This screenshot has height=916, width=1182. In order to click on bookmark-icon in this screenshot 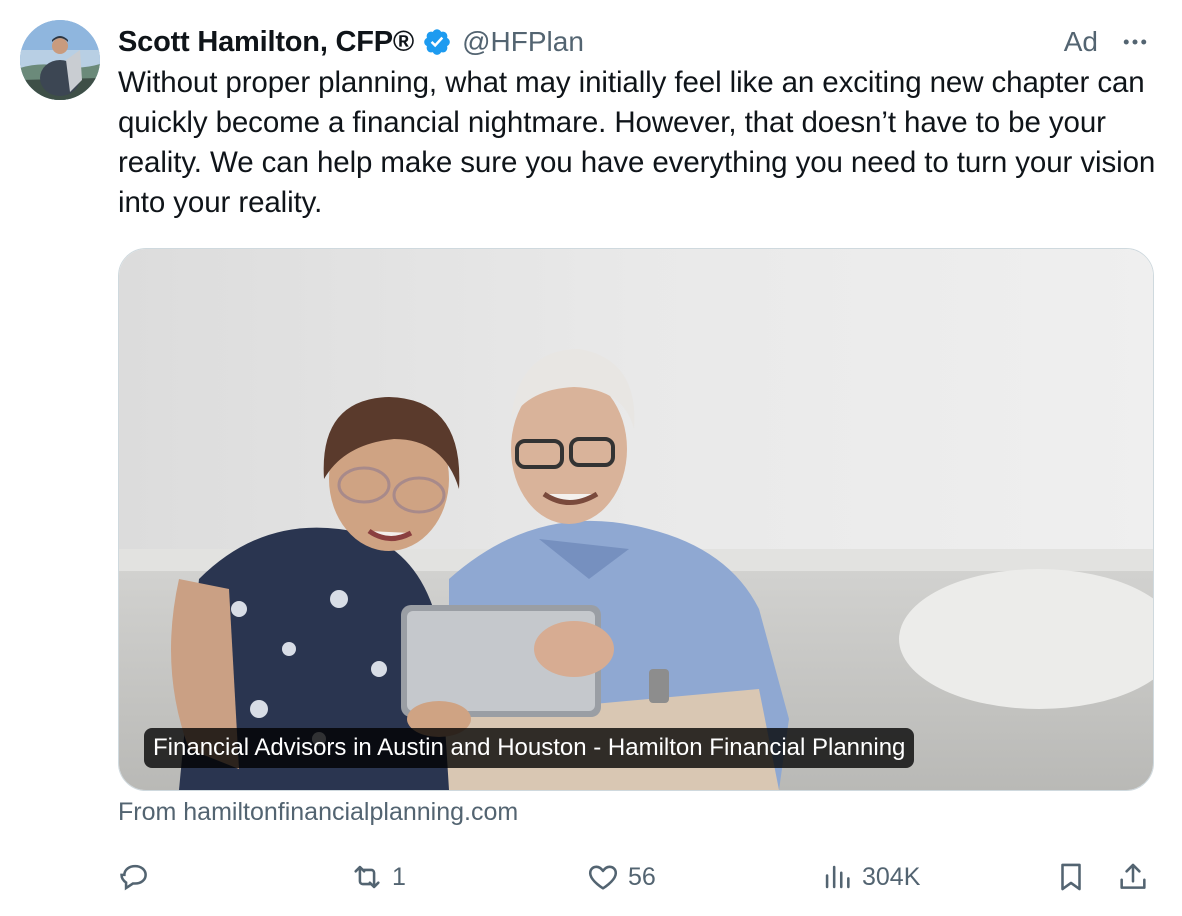, I will do `click(1071, 877)`.